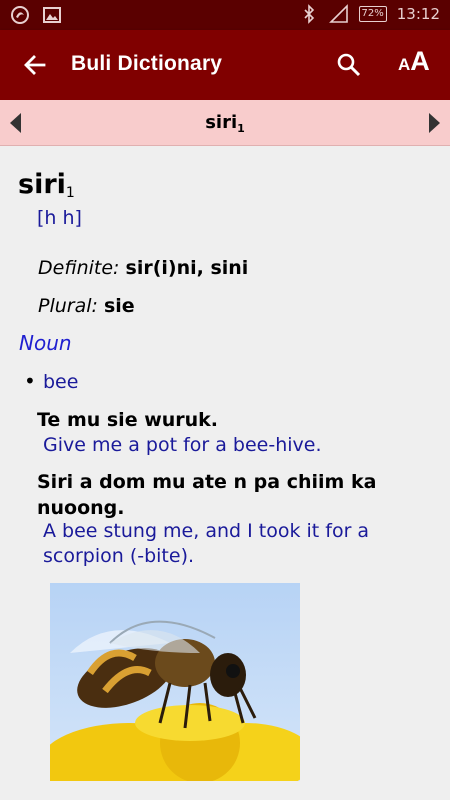 The height and width of the screenshot is (800, 450). What do you see at coordinates (52, 15) in the screenshot?
I see `image-notification-icon` at bounding box center [52, 15].